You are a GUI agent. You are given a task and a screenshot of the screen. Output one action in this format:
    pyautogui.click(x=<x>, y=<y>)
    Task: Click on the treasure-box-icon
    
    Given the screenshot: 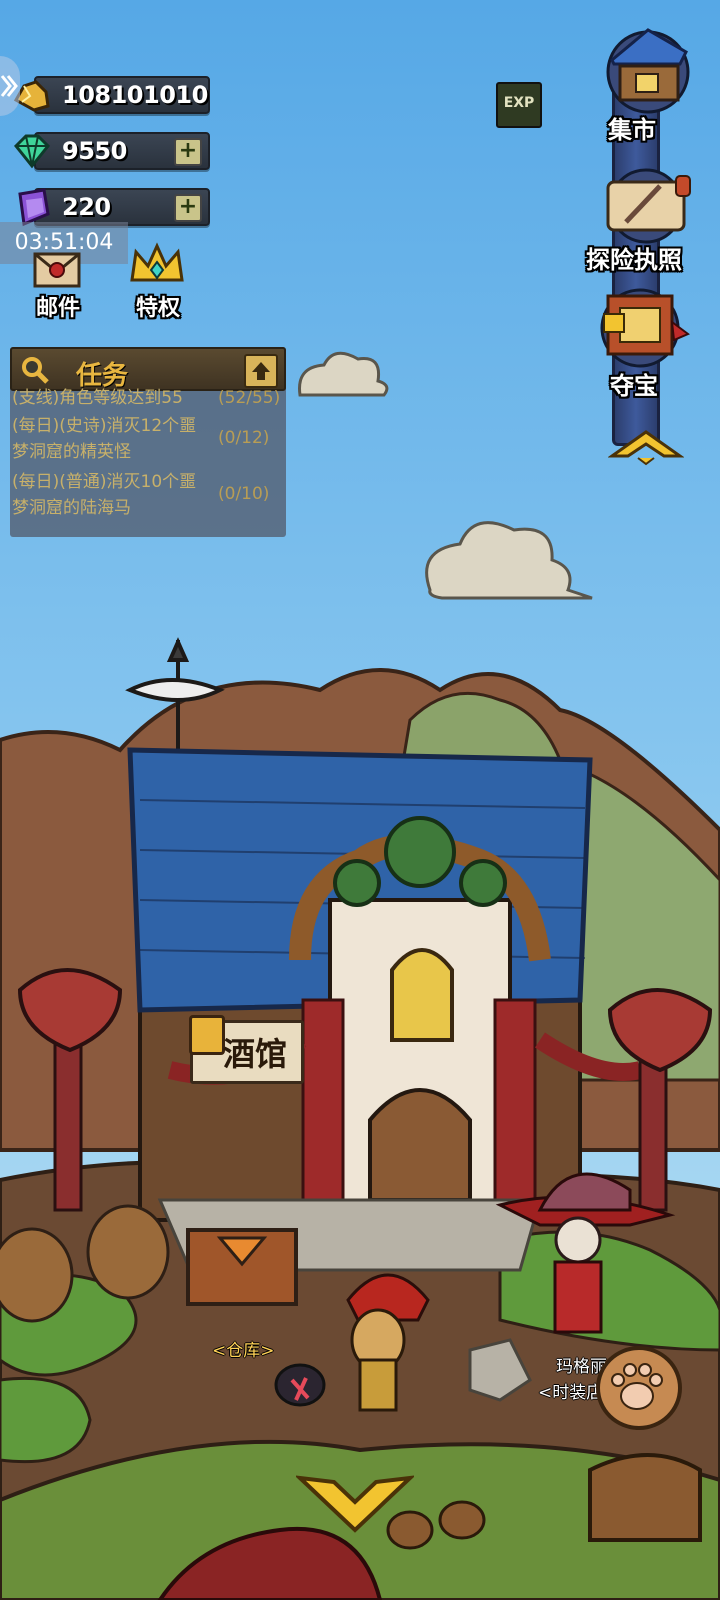 What is the action you would take?
    pyautogui.click(x=645, y=328)
    